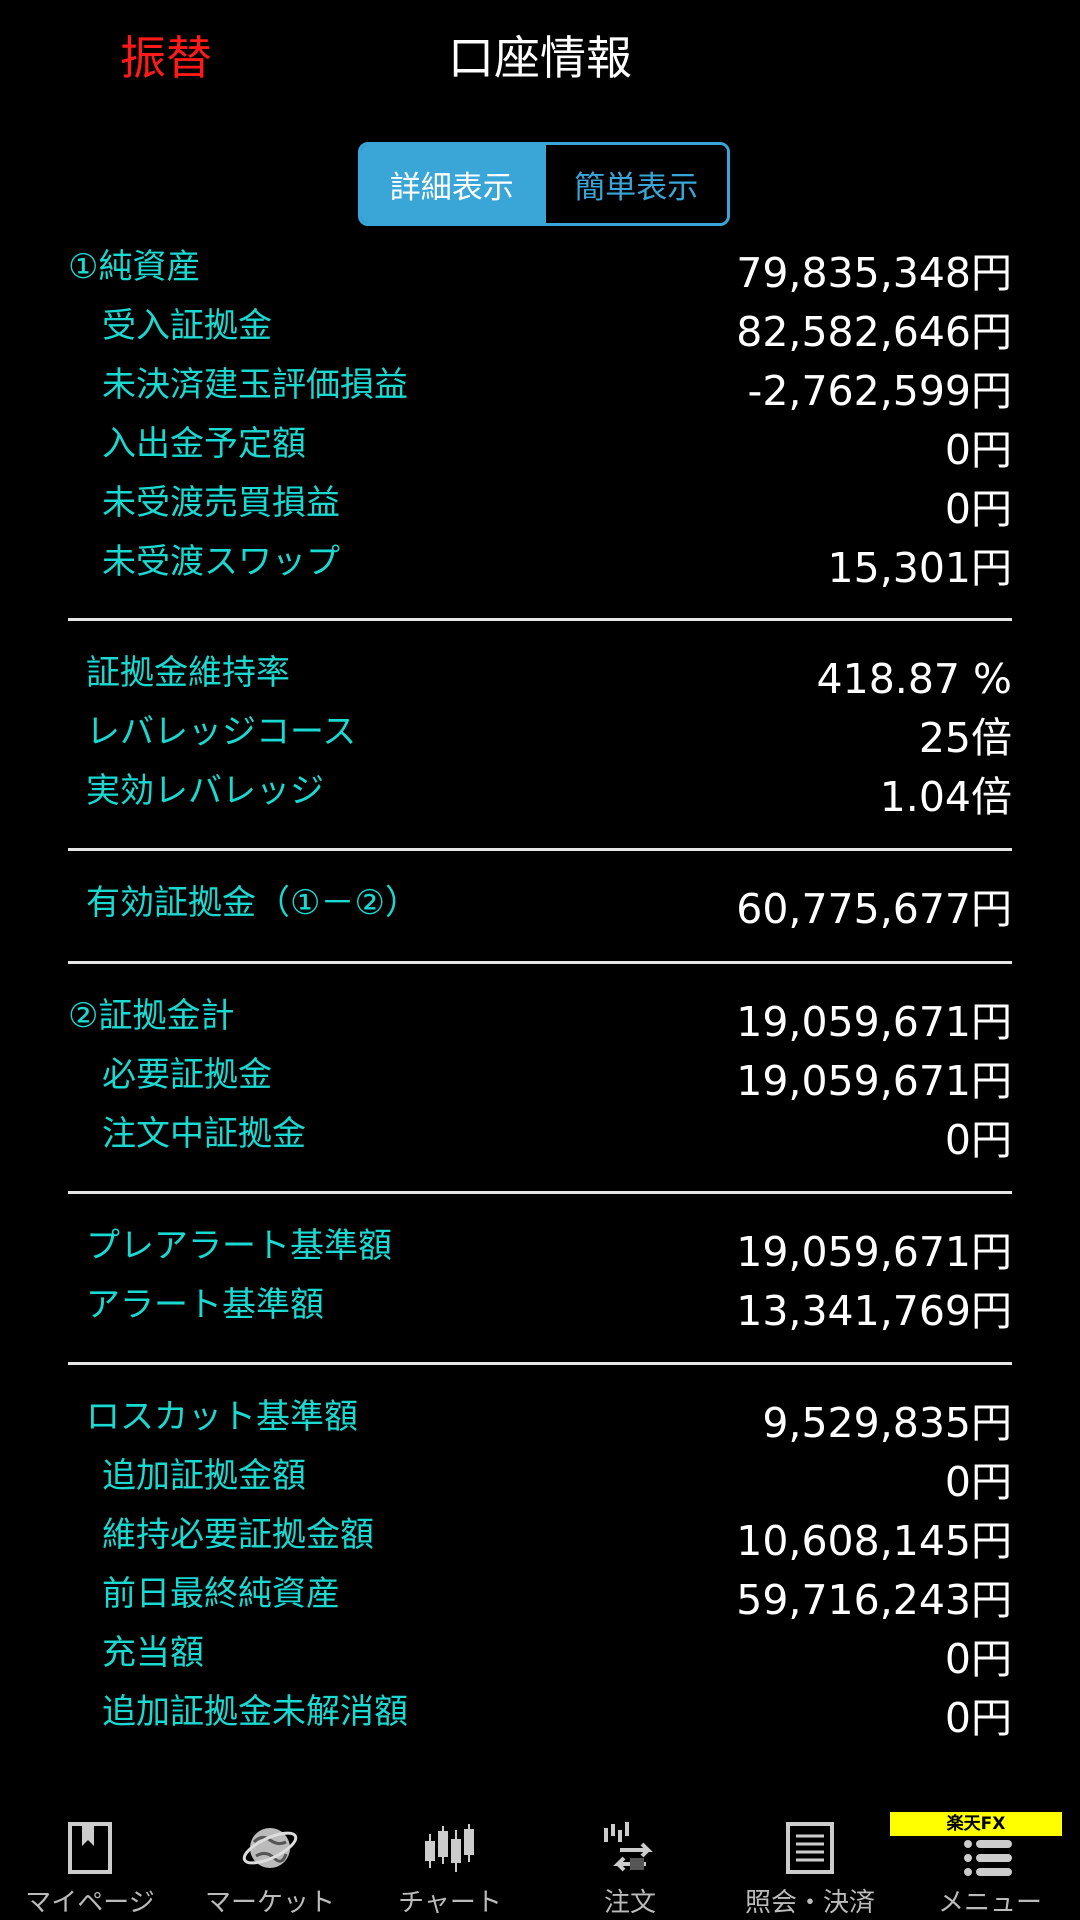  I want to click on row-effective-margin: 有効証拠金（①－②） 60,775,677円, so click(540, 907).